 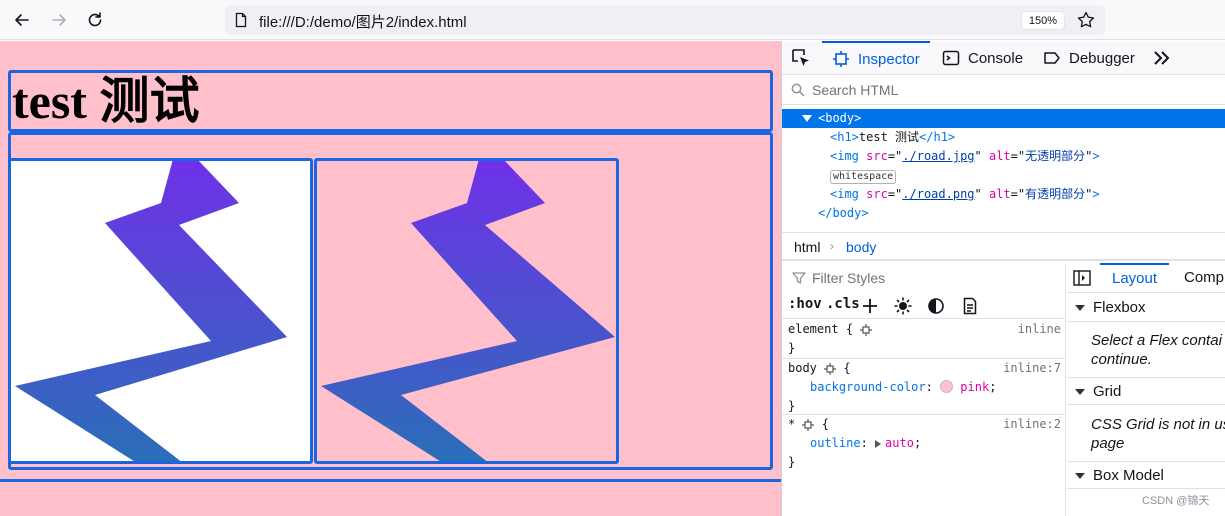 I want to click on light-scheme-sun-icon, so click(x=903, y=306).